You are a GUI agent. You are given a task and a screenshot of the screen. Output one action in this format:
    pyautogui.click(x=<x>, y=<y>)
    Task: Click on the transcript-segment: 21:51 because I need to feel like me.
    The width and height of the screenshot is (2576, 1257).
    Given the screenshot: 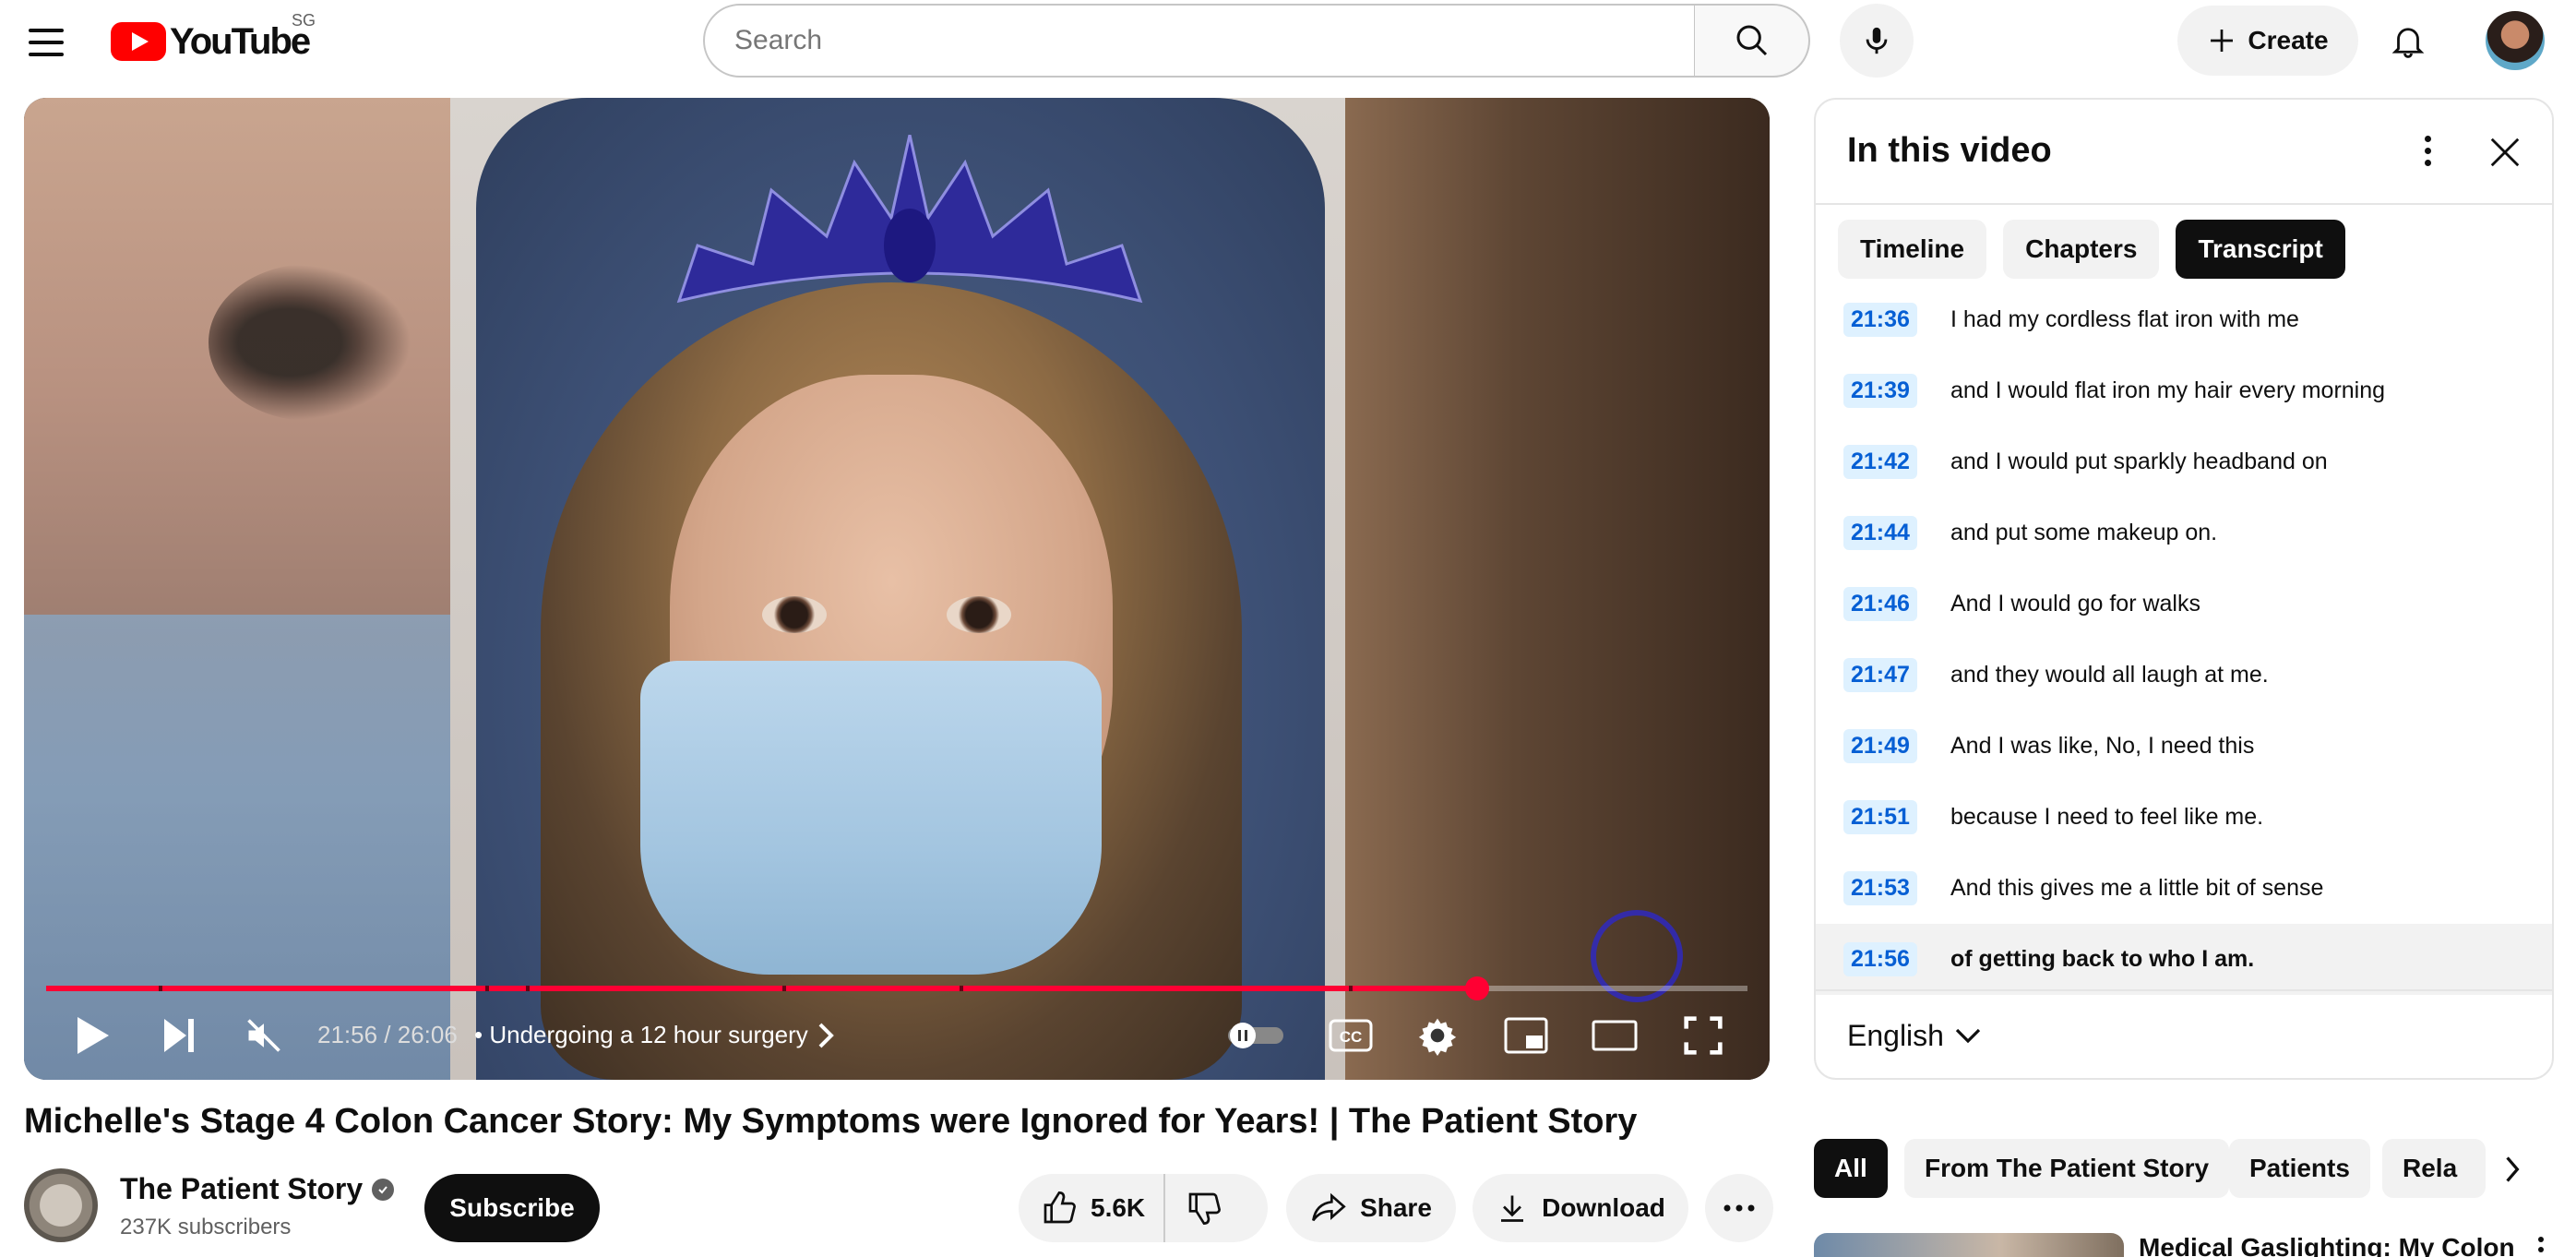 What is the action you would take?
    pyautogui.click(x=2184, y=817)
    